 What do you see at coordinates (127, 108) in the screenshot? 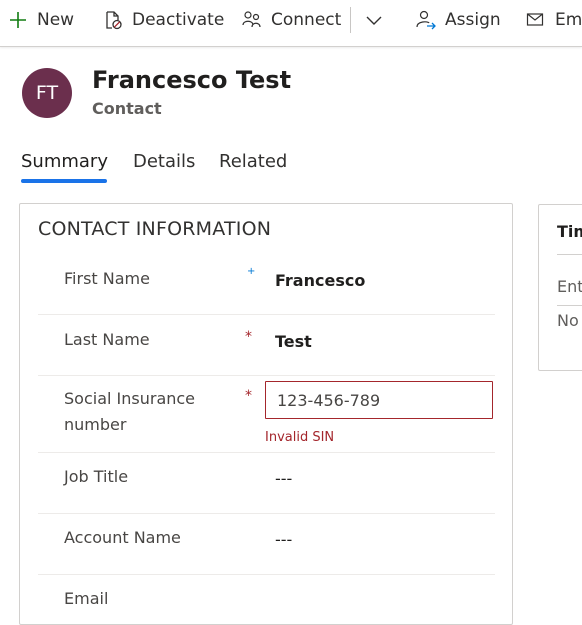
I see `record-entity-type: Contact` at bounding box center [127, 108].